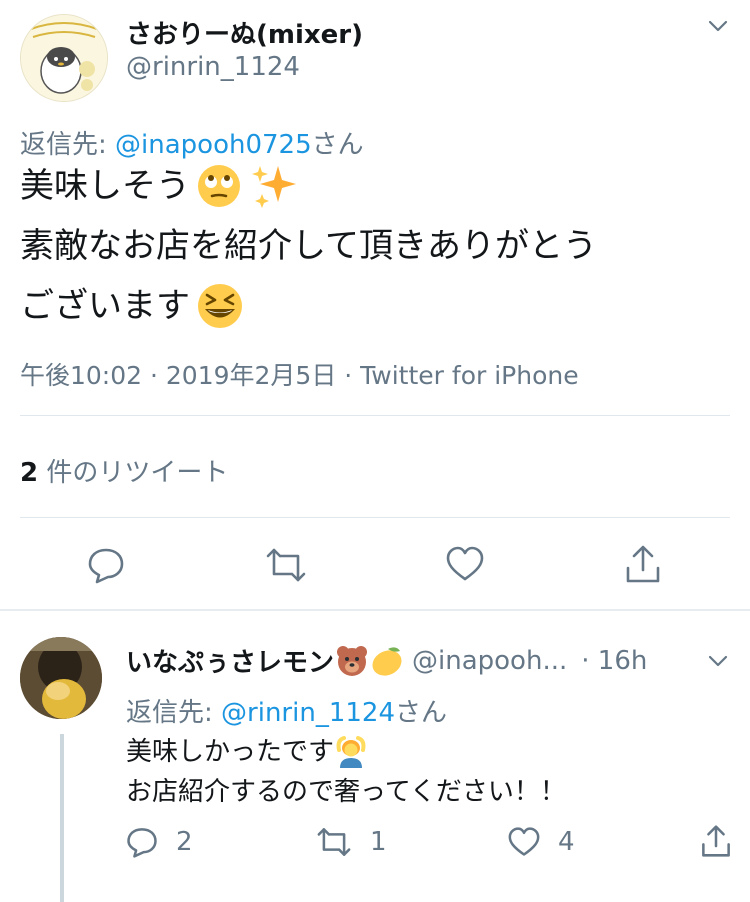 Image resolution: width=750 pixels, height=902 pixels. I want to click on reply-text-line: 美味しかったです, so click(346, 752).